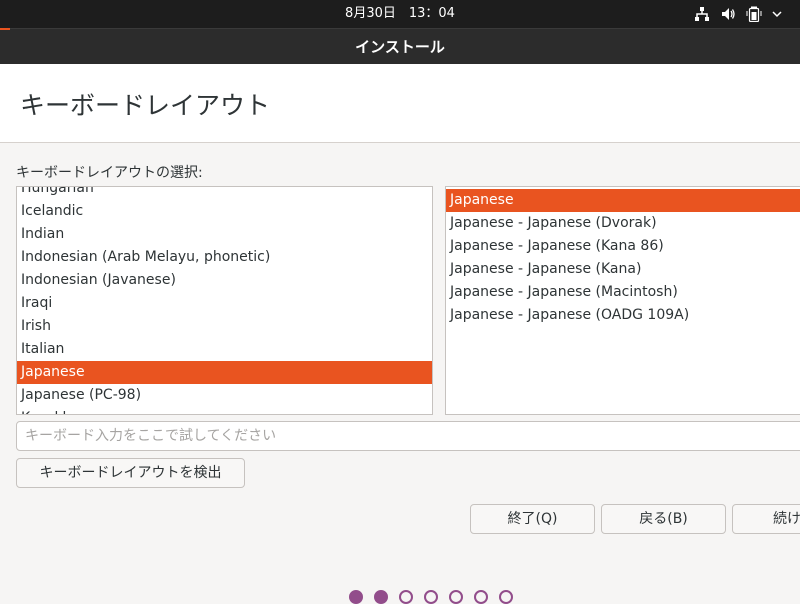  I want to click on list-item: Irish, so click(224, 326).